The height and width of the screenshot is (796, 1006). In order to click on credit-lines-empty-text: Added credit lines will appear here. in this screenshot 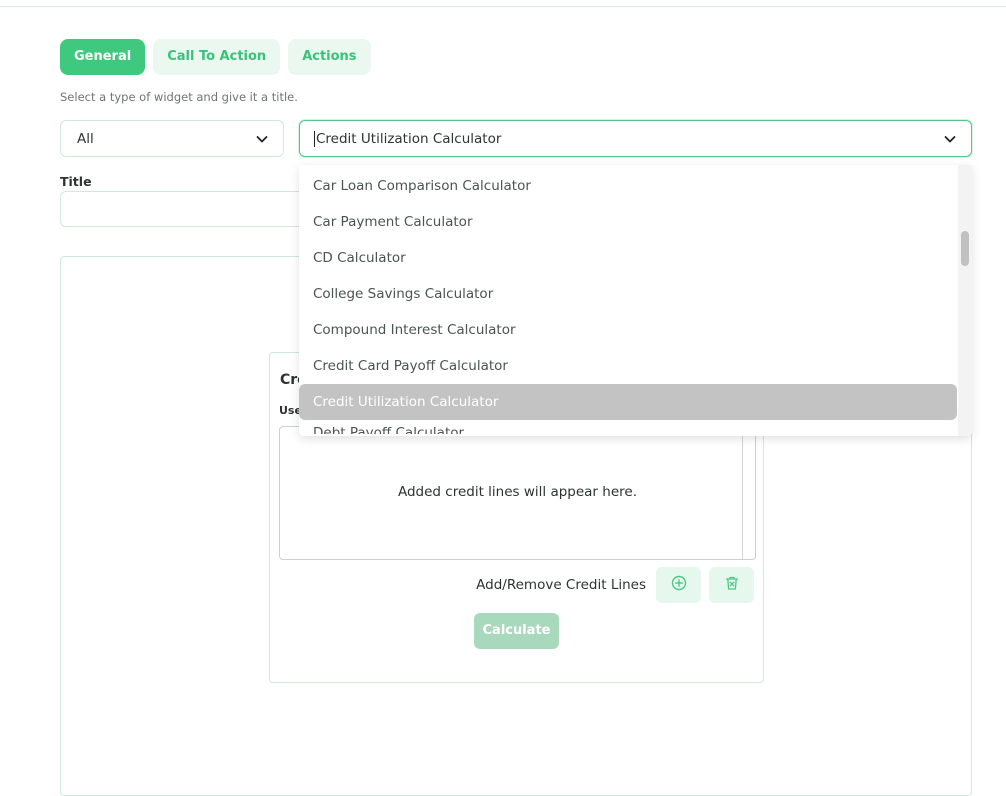, I will do `click(517, 492)`.